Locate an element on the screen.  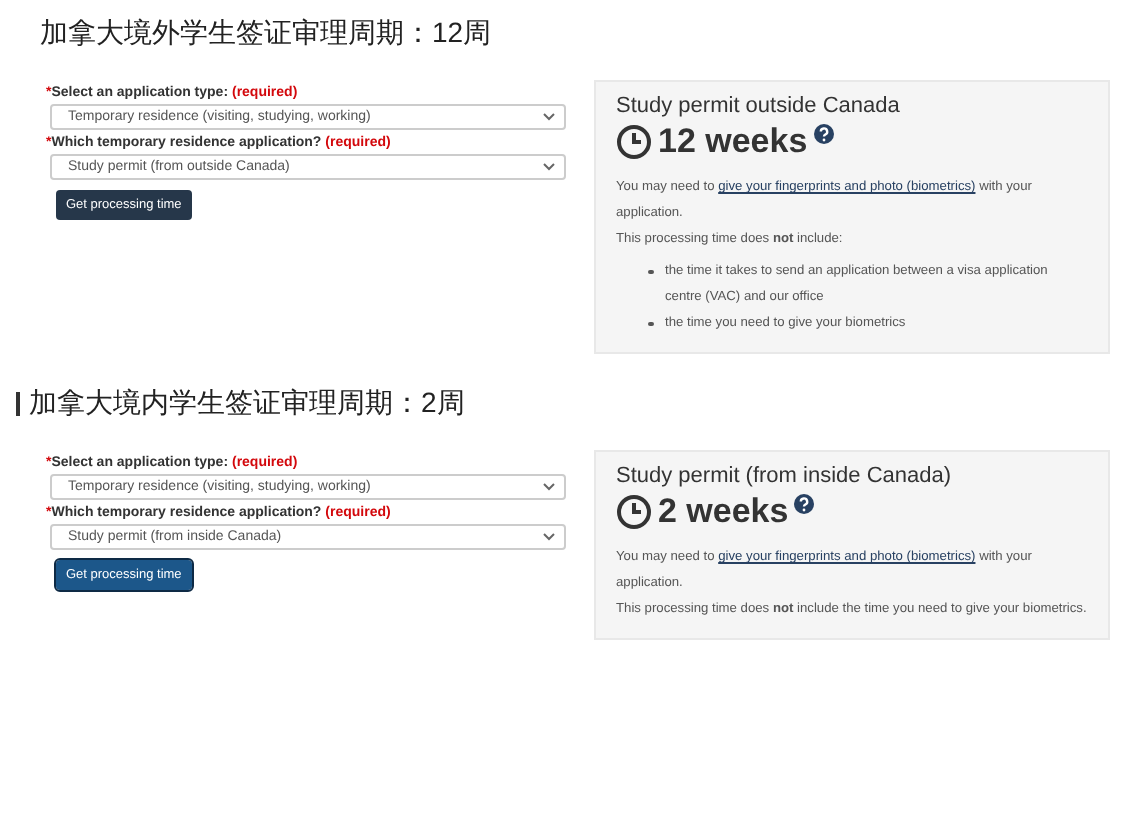
card-title: Study permit outside Canada is located at coordinates (759, 106).